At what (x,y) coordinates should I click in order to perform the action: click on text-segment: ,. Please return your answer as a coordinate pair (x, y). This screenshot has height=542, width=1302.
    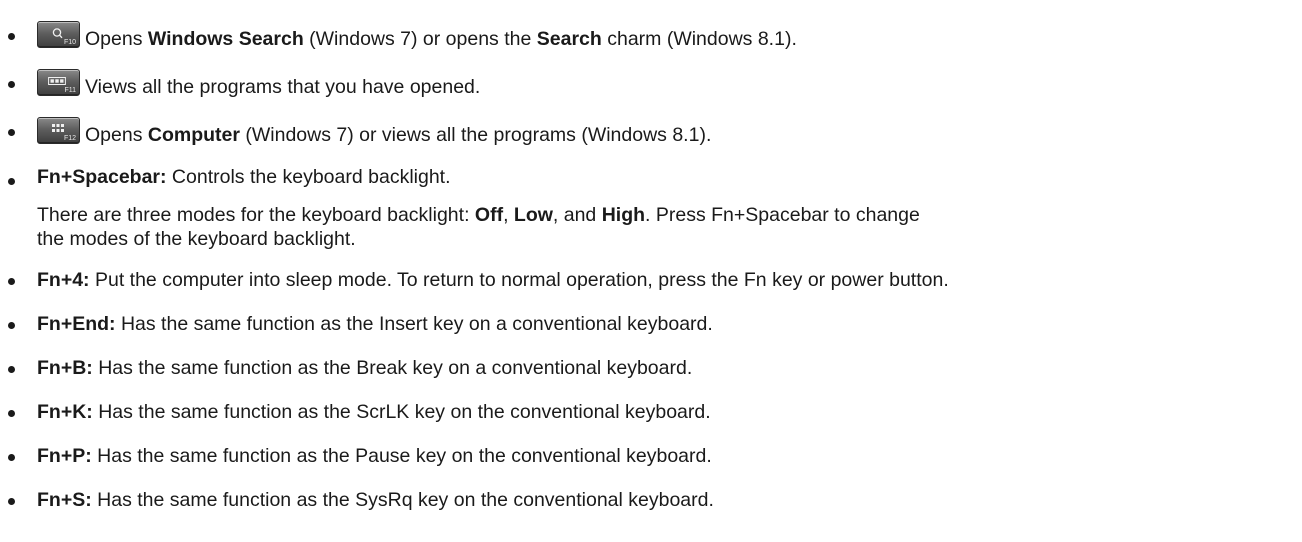
    Looking at the image, I should click on (508, 215).